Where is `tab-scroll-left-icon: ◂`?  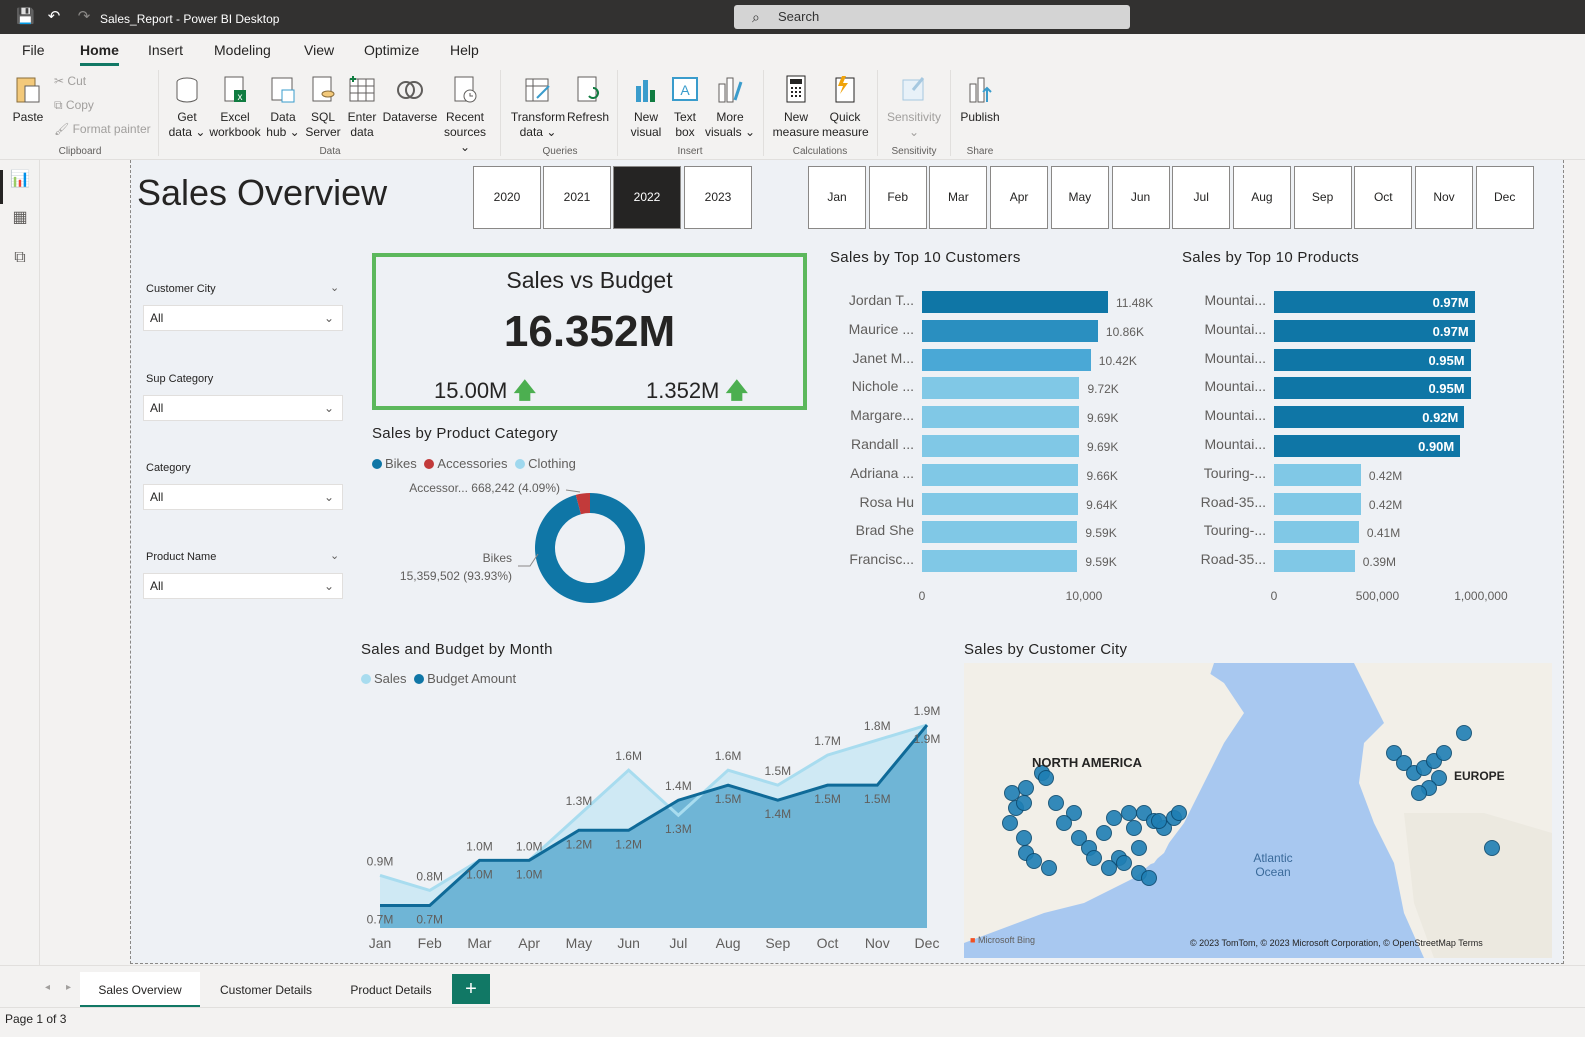
tab-scroll-left-icon: ◂ is located at coordinates (47, 987).